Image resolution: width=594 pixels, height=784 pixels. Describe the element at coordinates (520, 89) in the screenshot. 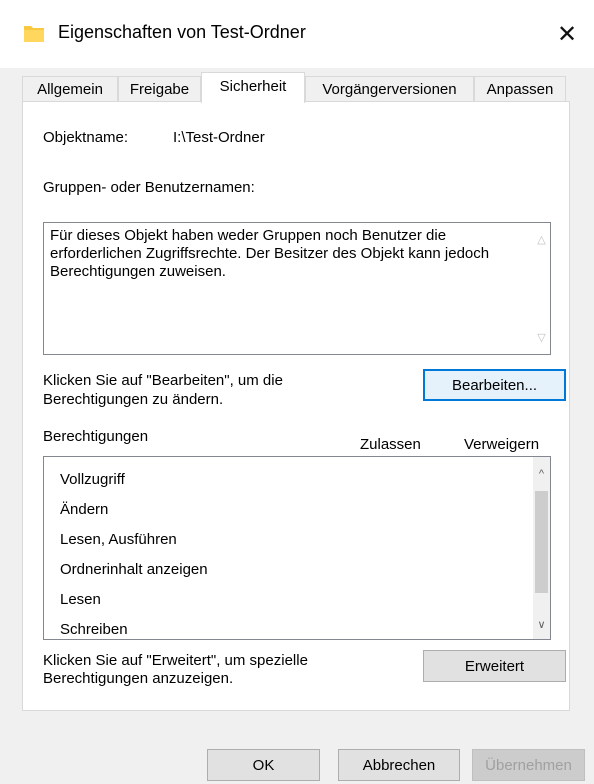

I see `tab-anpassen: Anpassen` at that location.